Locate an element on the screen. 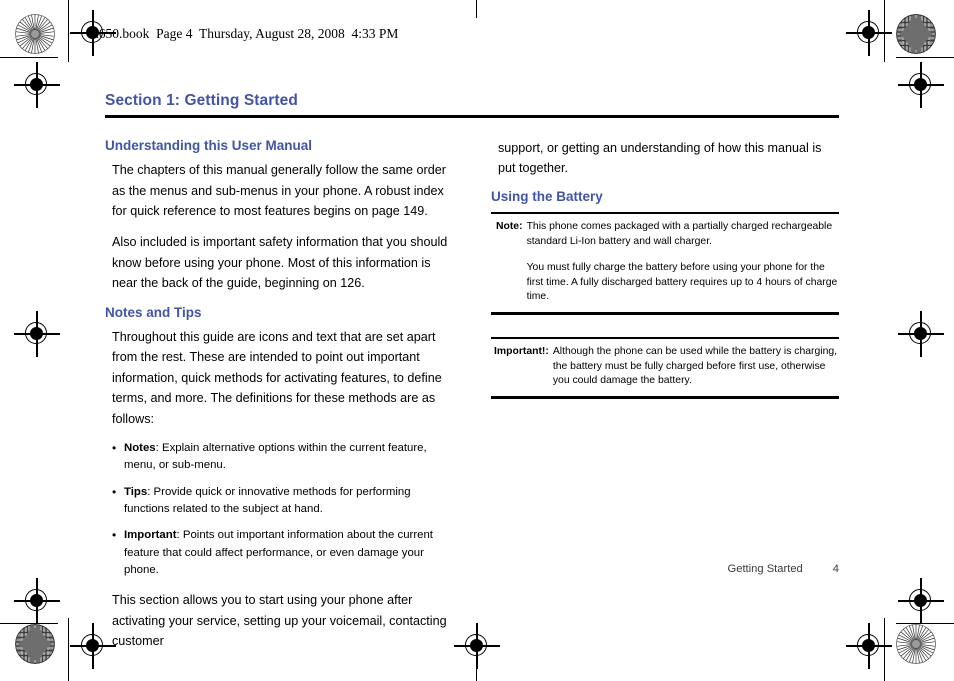 This screenshot has width=954, height=681. heading-notes-and-tips: Notes and Tips is located at coordinates (153, 312).